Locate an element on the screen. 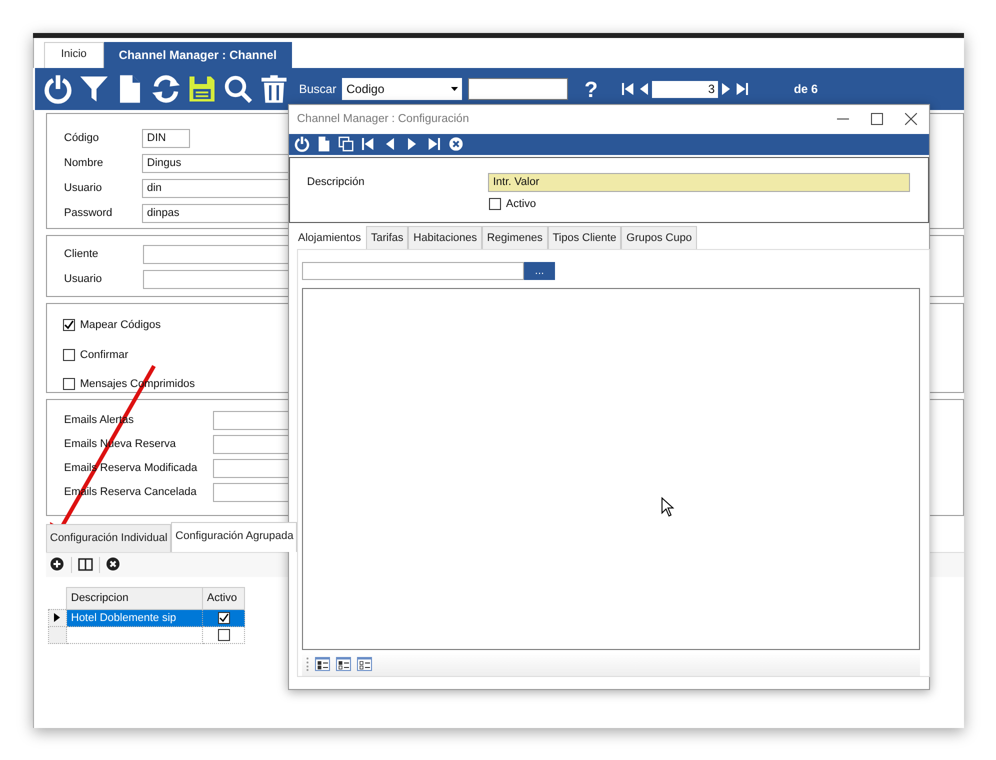 This screenshot has width=996, height=760. record-total: de 6 is located at coordinates (806, 89).